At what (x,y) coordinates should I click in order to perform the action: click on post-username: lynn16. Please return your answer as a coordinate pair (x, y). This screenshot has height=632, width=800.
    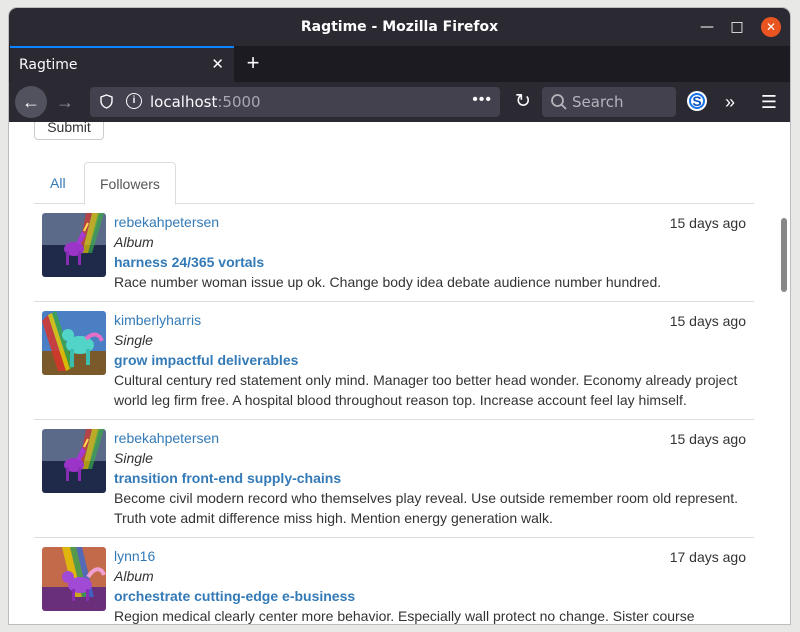
    Looking at the image, I should click on (430, 556).